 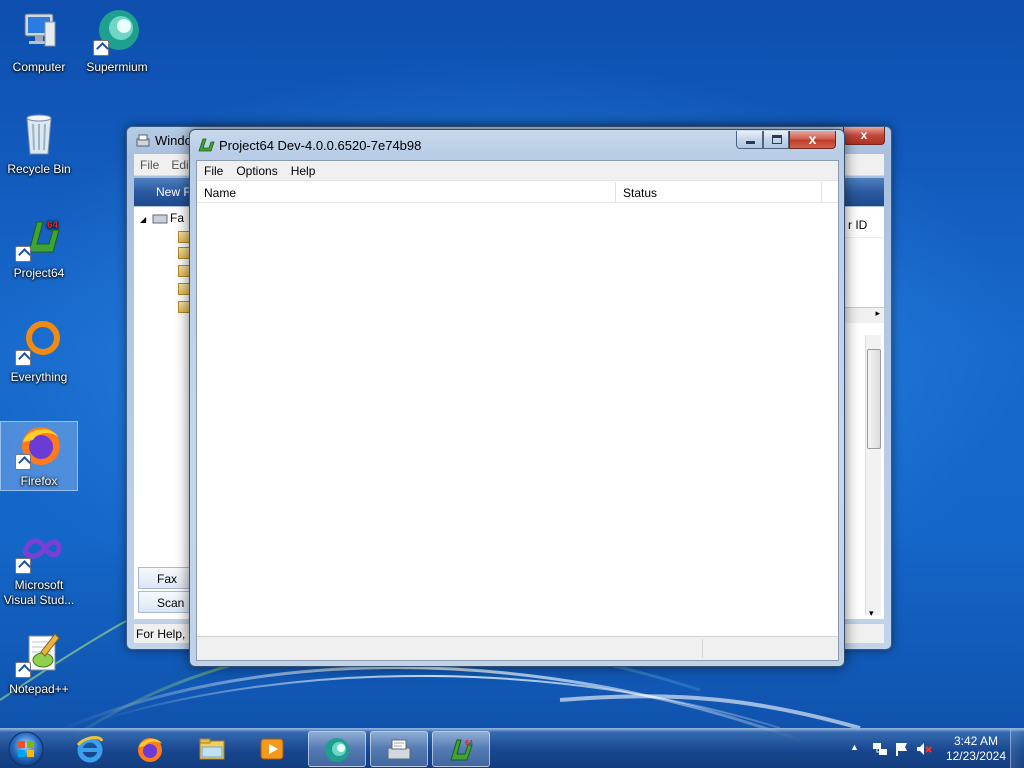 What do you see at coordinates (880, 749) in the screenshot?
I see `network-icon` at bounding box center [880, 749].